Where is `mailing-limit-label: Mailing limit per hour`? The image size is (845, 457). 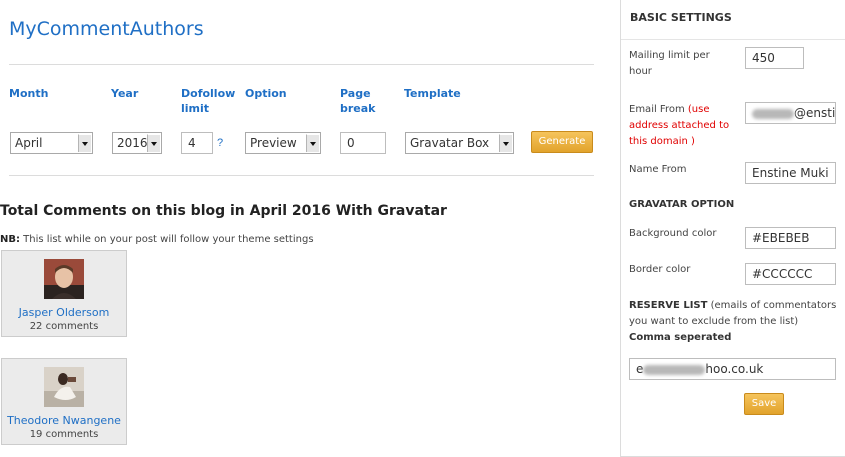
mailing-limit-label: Mailing limit per hour is located at coordinates (669, 64).